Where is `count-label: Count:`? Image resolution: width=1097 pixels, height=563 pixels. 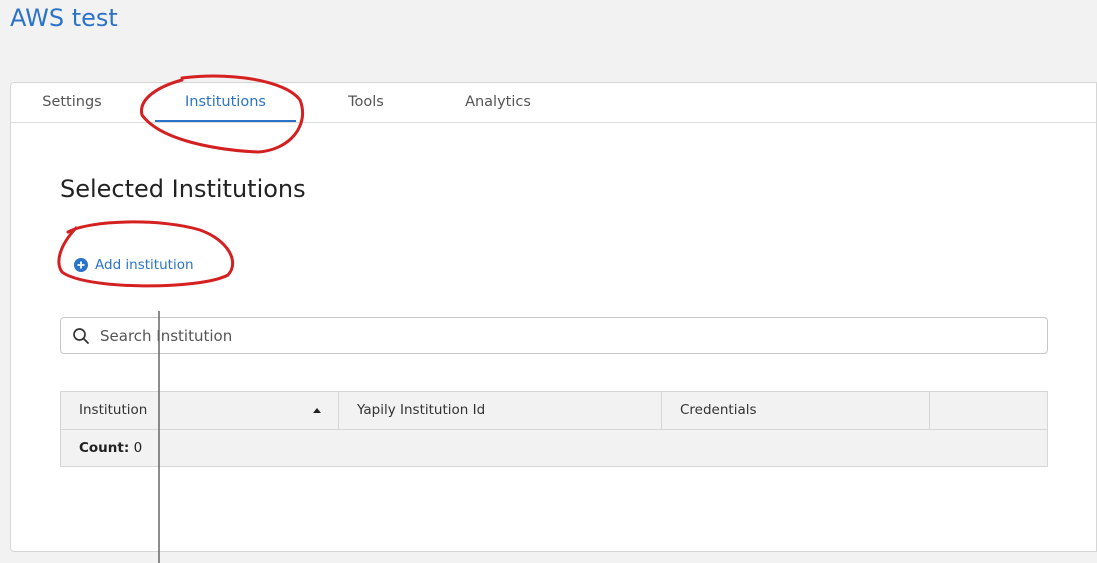
count-label: Count: is located at coordinates (104, 448).